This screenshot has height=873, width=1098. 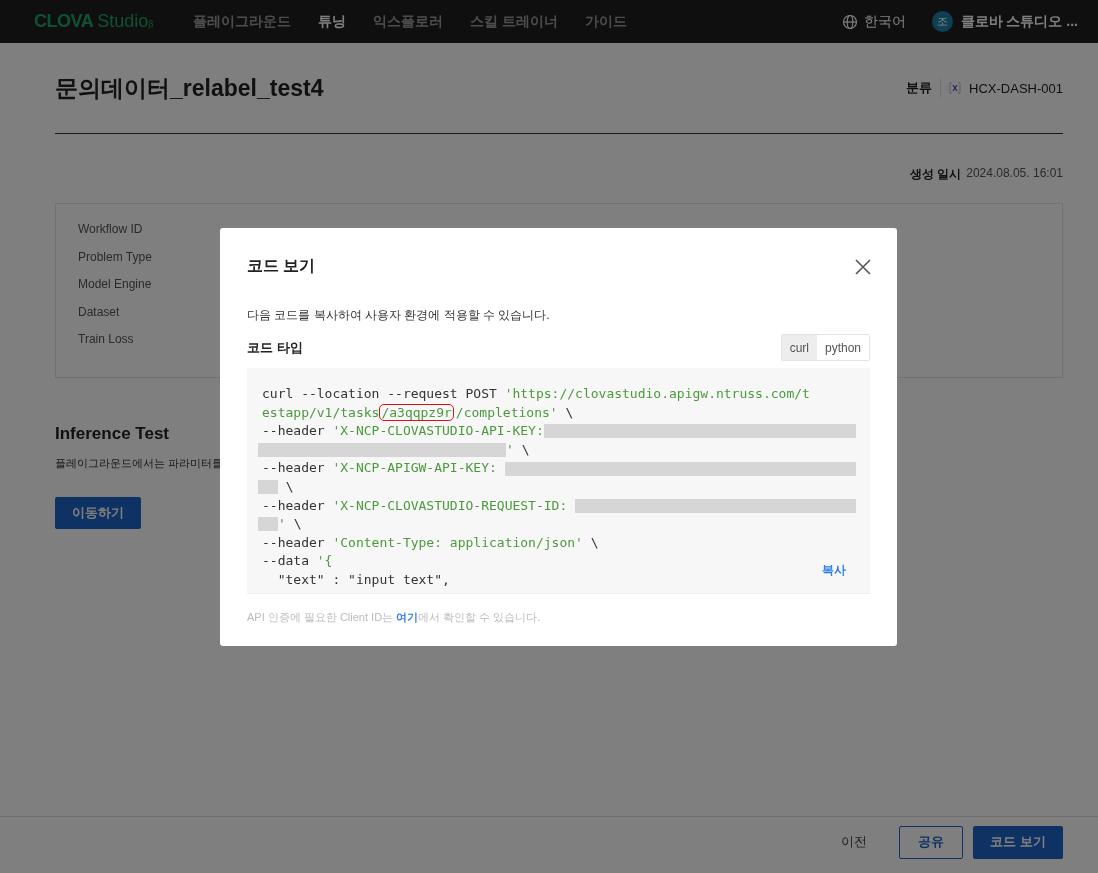 What do you see at coordinates (450, 505) in the screenshot?
I see `code-text: 'X-NCP-CLOVASTUDIO-REQUEST-ID:` at bounding box center [450, 505].